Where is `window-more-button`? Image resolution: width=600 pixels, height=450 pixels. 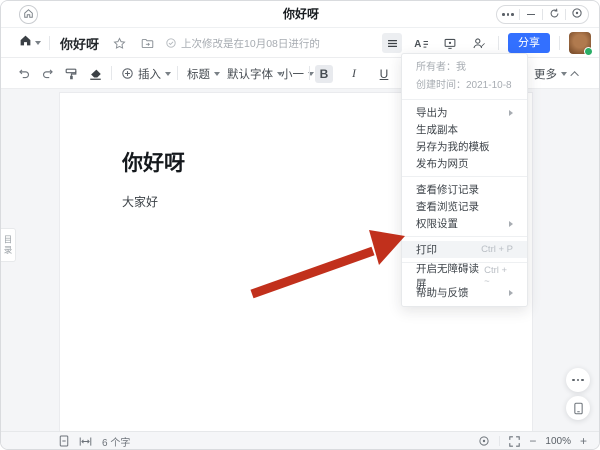
window-more-button is located at coordinates (508, 14).